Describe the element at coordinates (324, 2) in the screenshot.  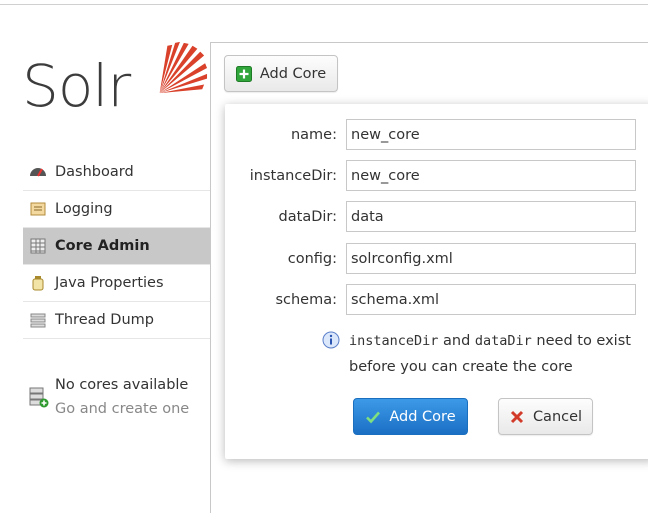
I see `top-border` at that location.